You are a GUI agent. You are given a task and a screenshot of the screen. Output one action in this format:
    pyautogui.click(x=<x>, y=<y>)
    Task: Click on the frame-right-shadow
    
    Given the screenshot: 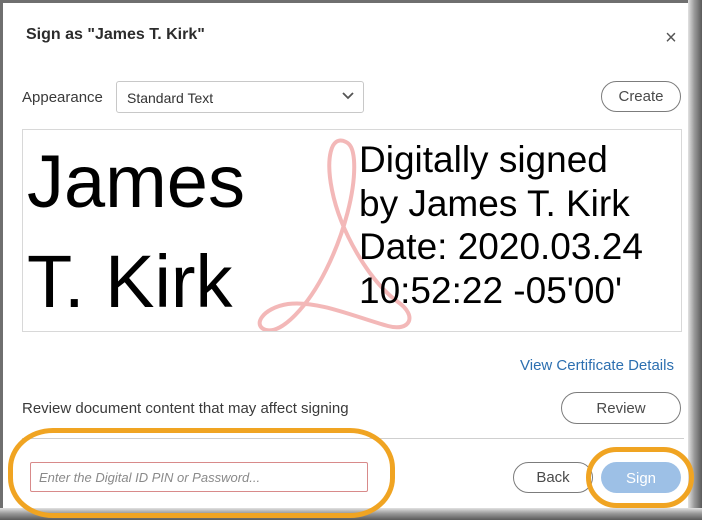 What is the action you would take?
    pyautogui.click(x=695, y=260)
    